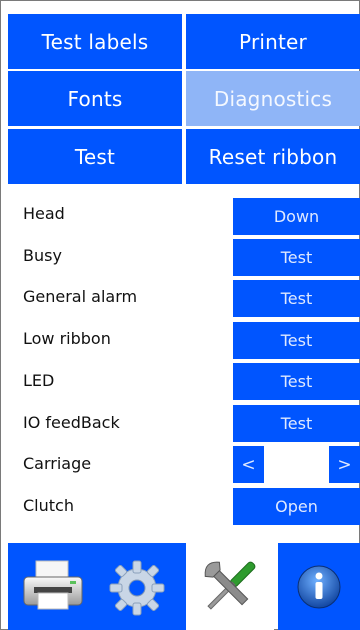 The width and height of the screenshot is (360, 630). What do you see at coordinates (248, 464) in the screenshot?
I see `carriage-left-button: <` at bounding box center [248, 464].